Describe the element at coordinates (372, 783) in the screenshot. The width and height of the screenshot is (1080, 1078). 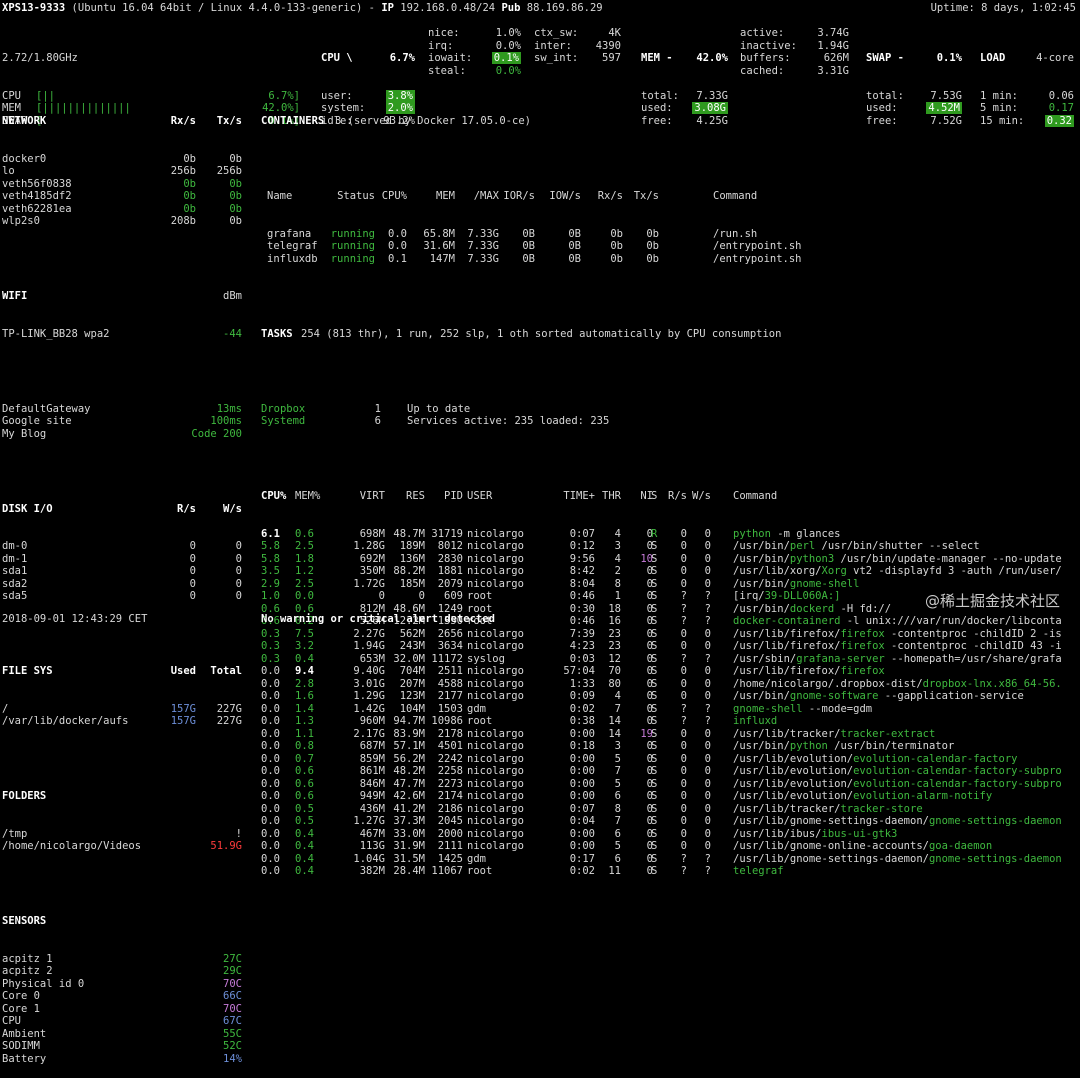
I see `process-cell: 846M` at that location.